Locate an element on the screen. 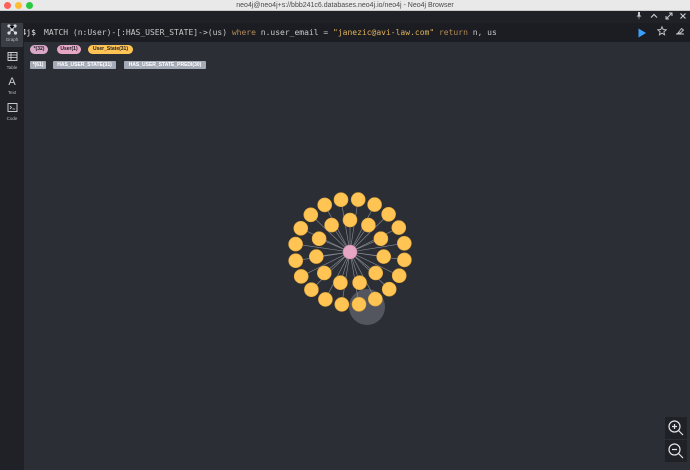  zoom-in-button is located at coordinates (676, 428).